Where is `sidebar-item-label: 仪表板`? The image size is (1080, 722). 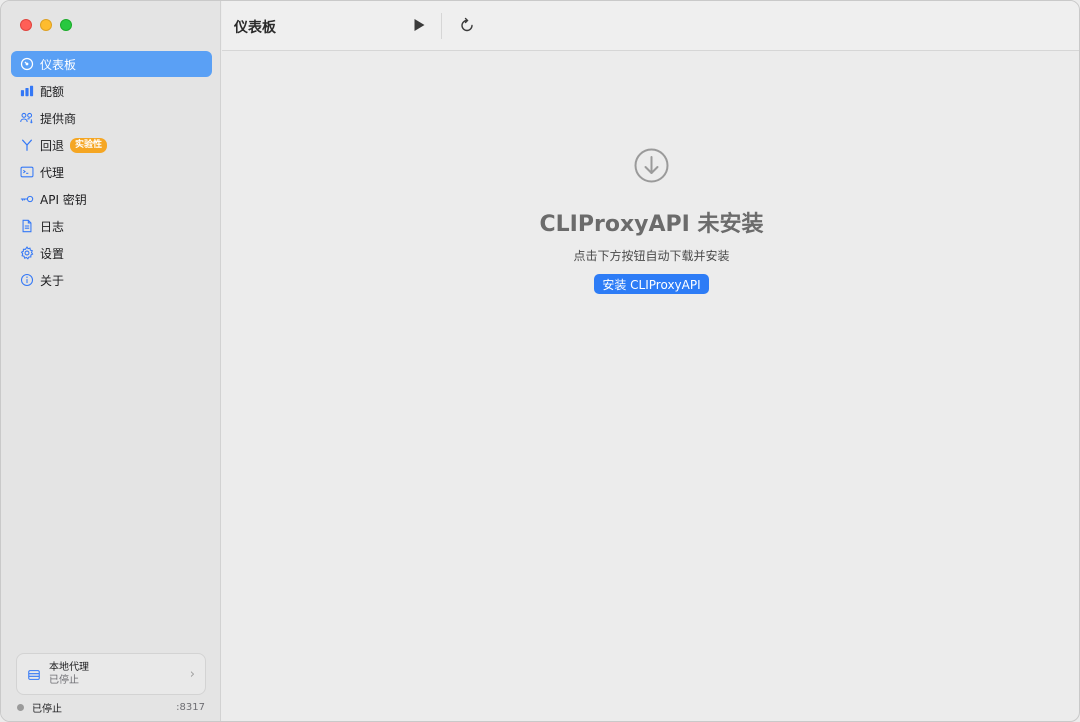
sidebar-item-label: 仪表板 is located at coordinates (58, 64).